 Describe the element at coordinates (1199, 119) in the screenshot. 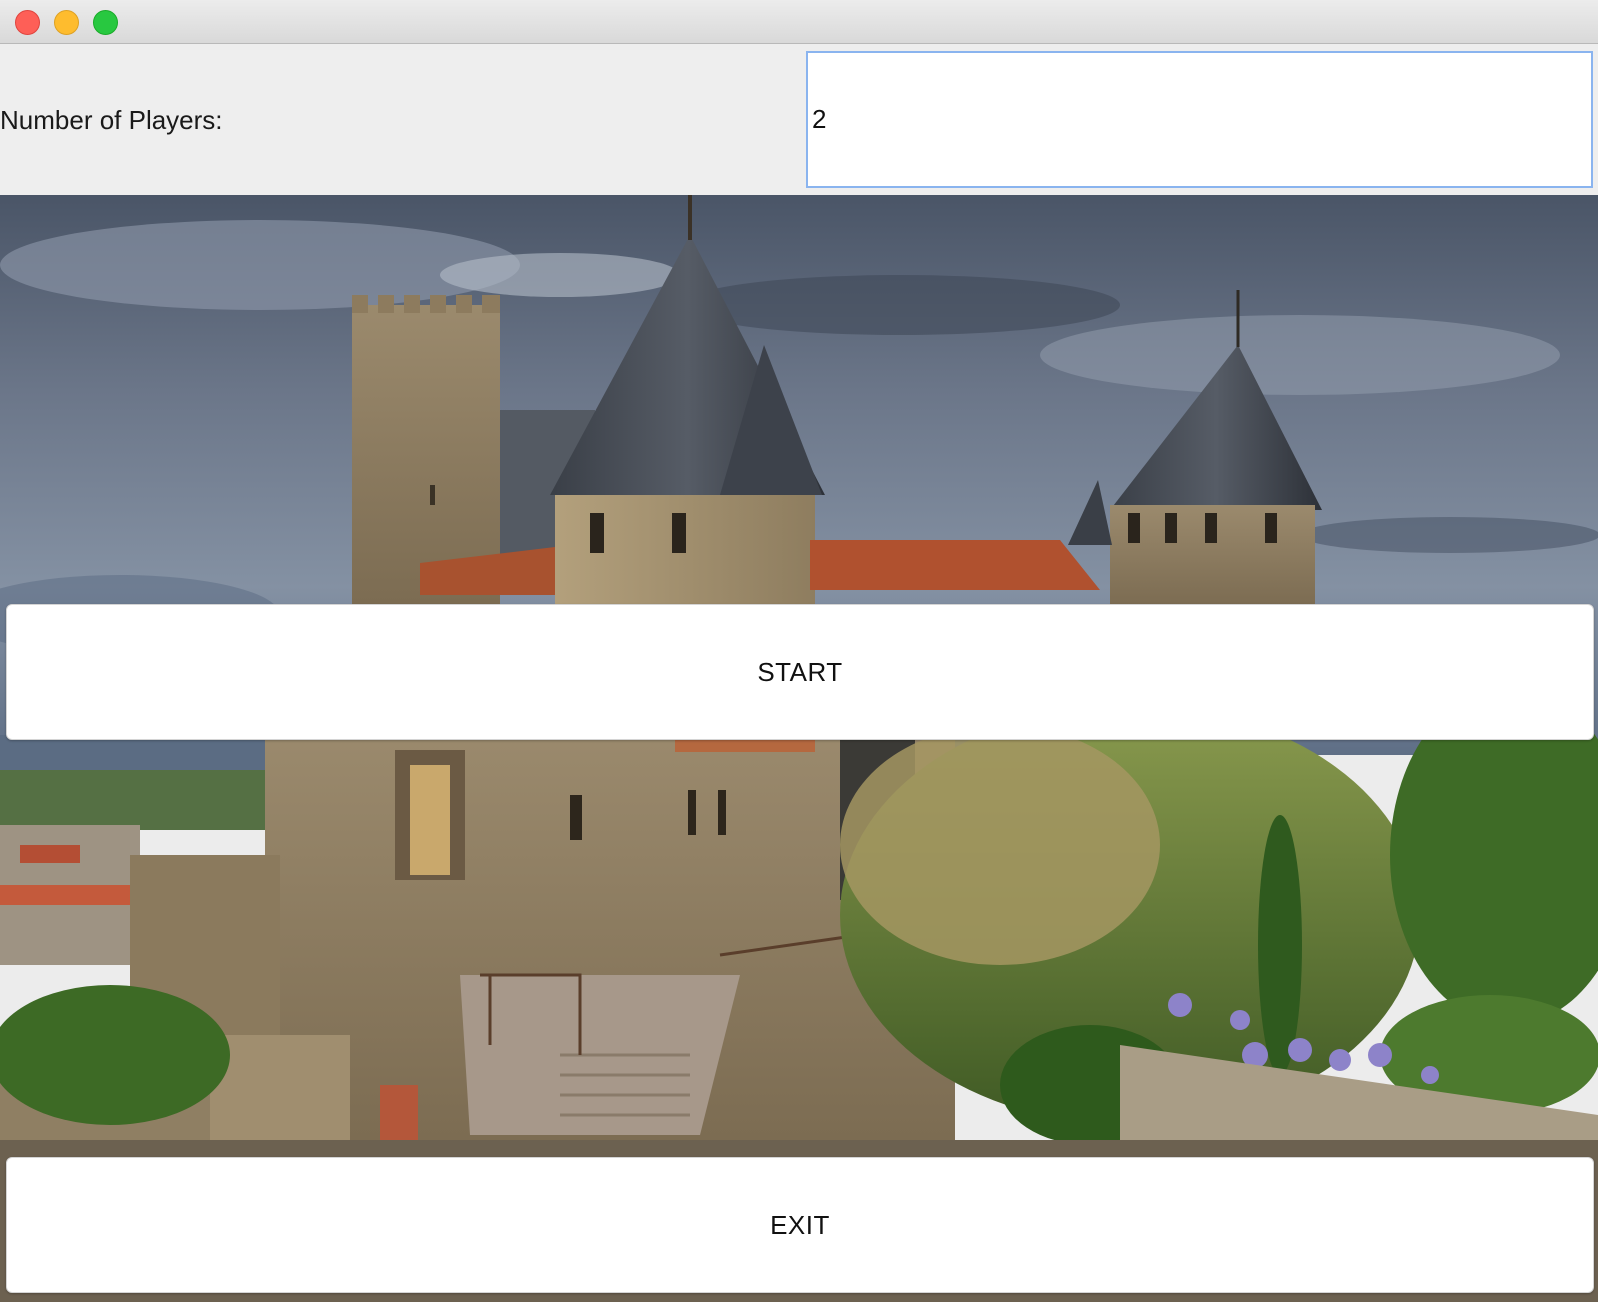

I see `players-input` at that location.